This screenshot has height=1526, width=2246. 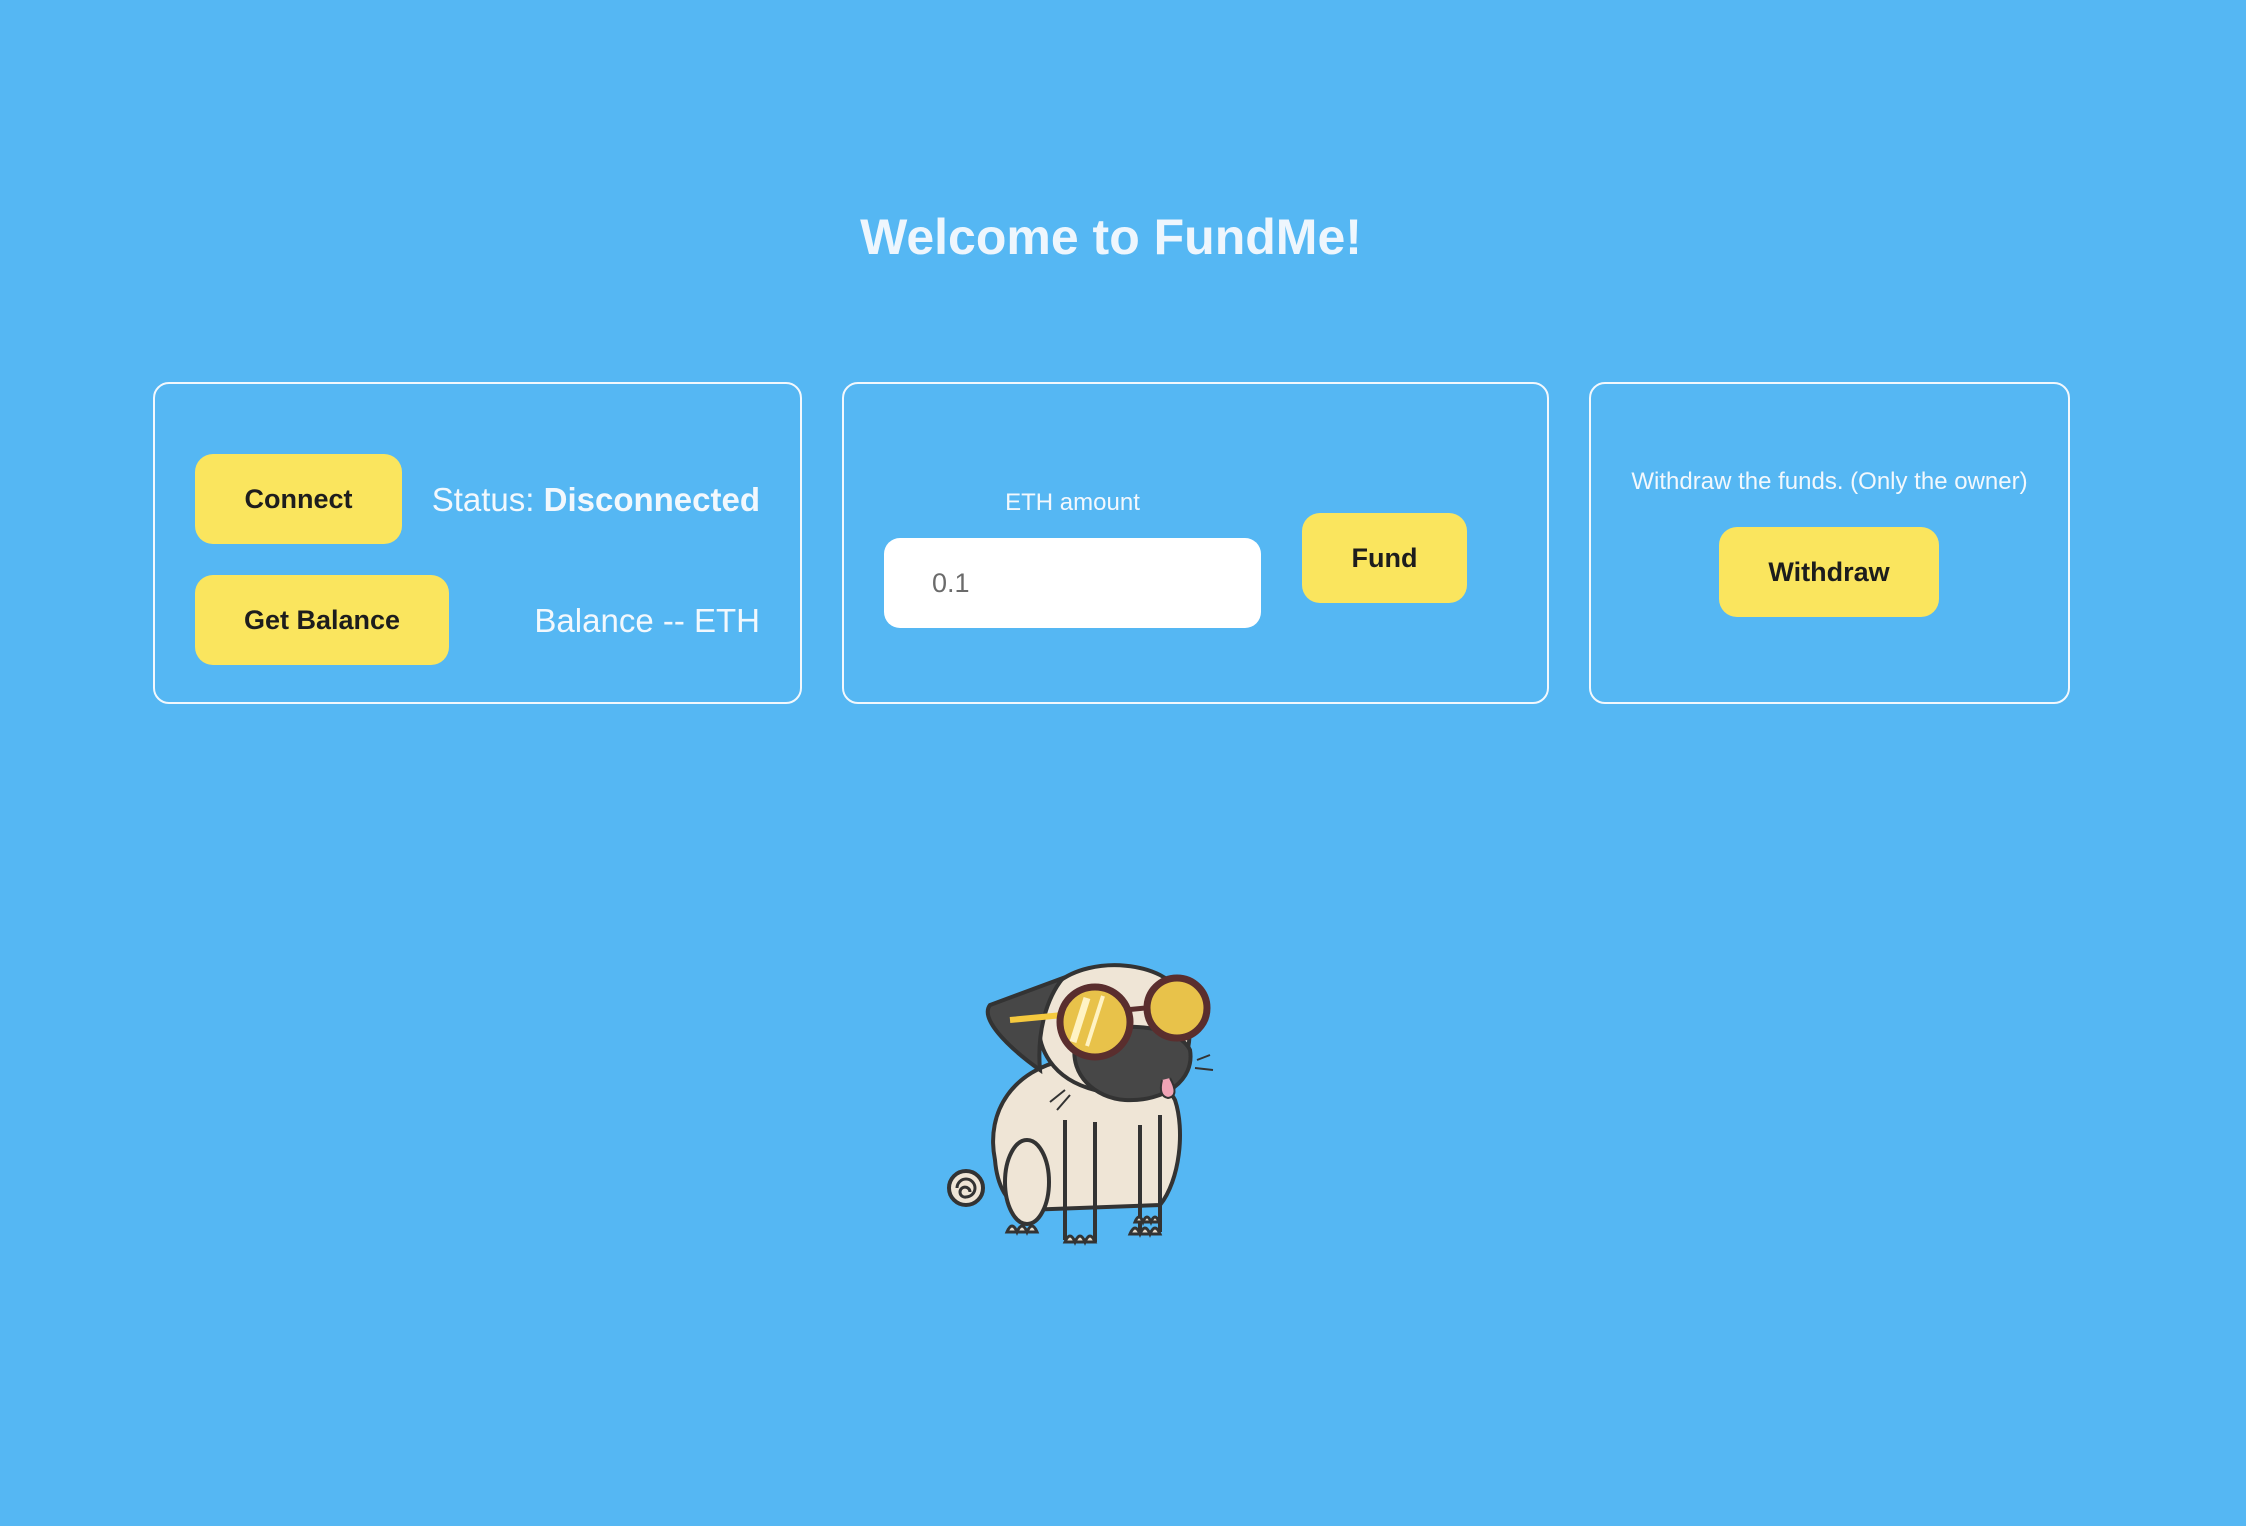 I want to click on status-value: Disconnected, so click(x=651, y=499).